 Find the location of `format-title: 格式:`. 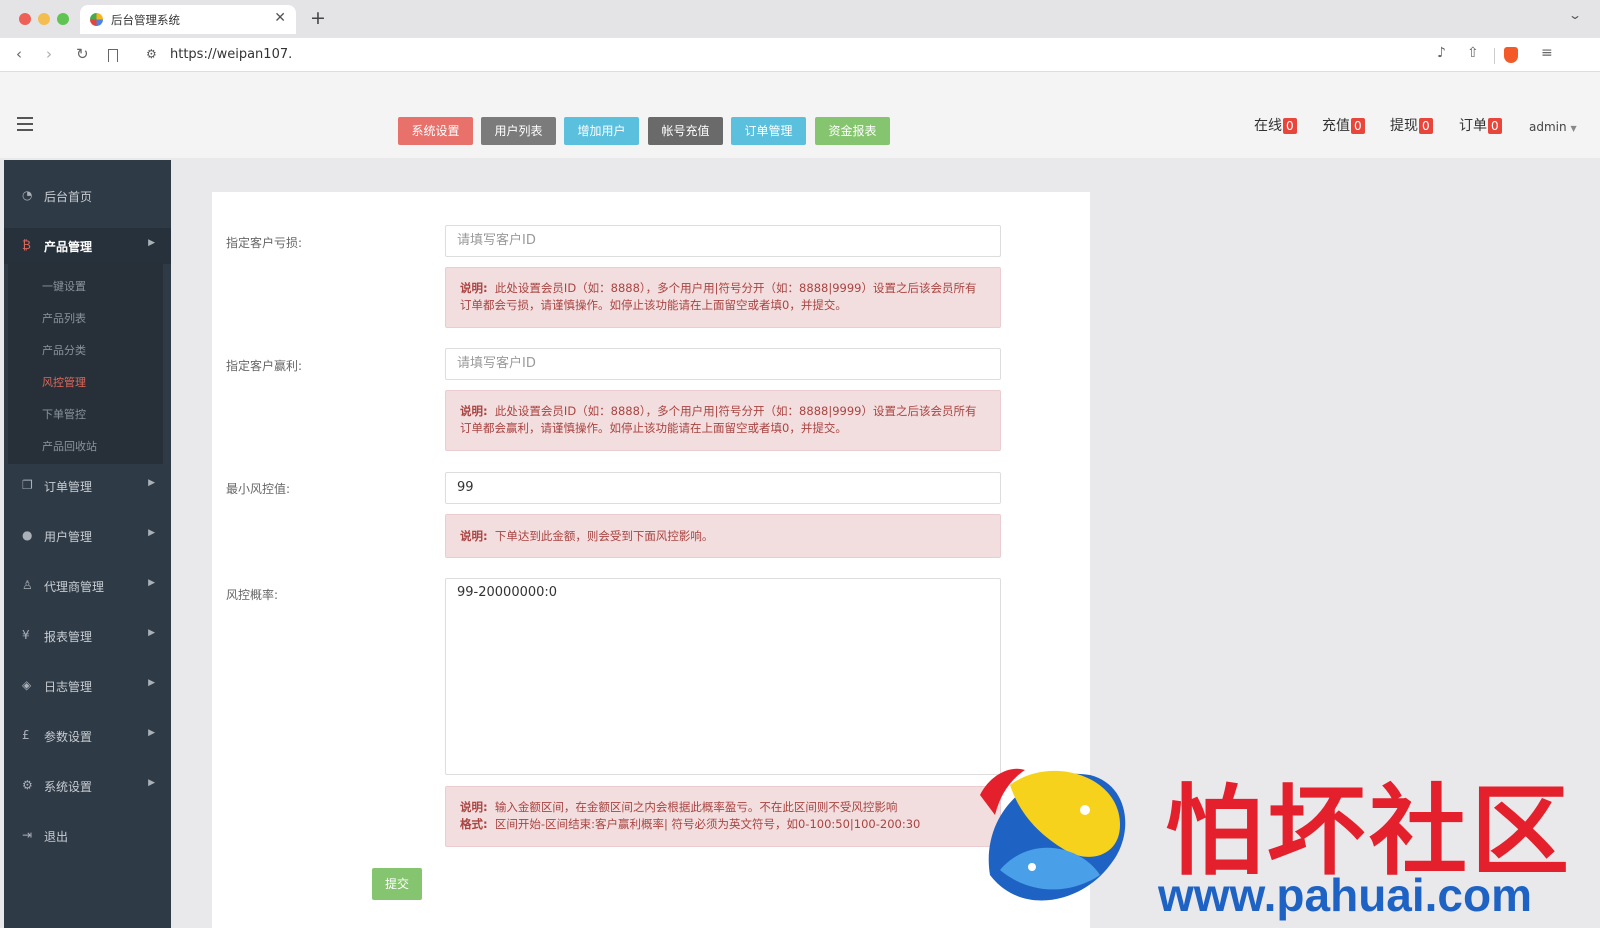

format-title: 格式: is located at coordinates (474, 824).